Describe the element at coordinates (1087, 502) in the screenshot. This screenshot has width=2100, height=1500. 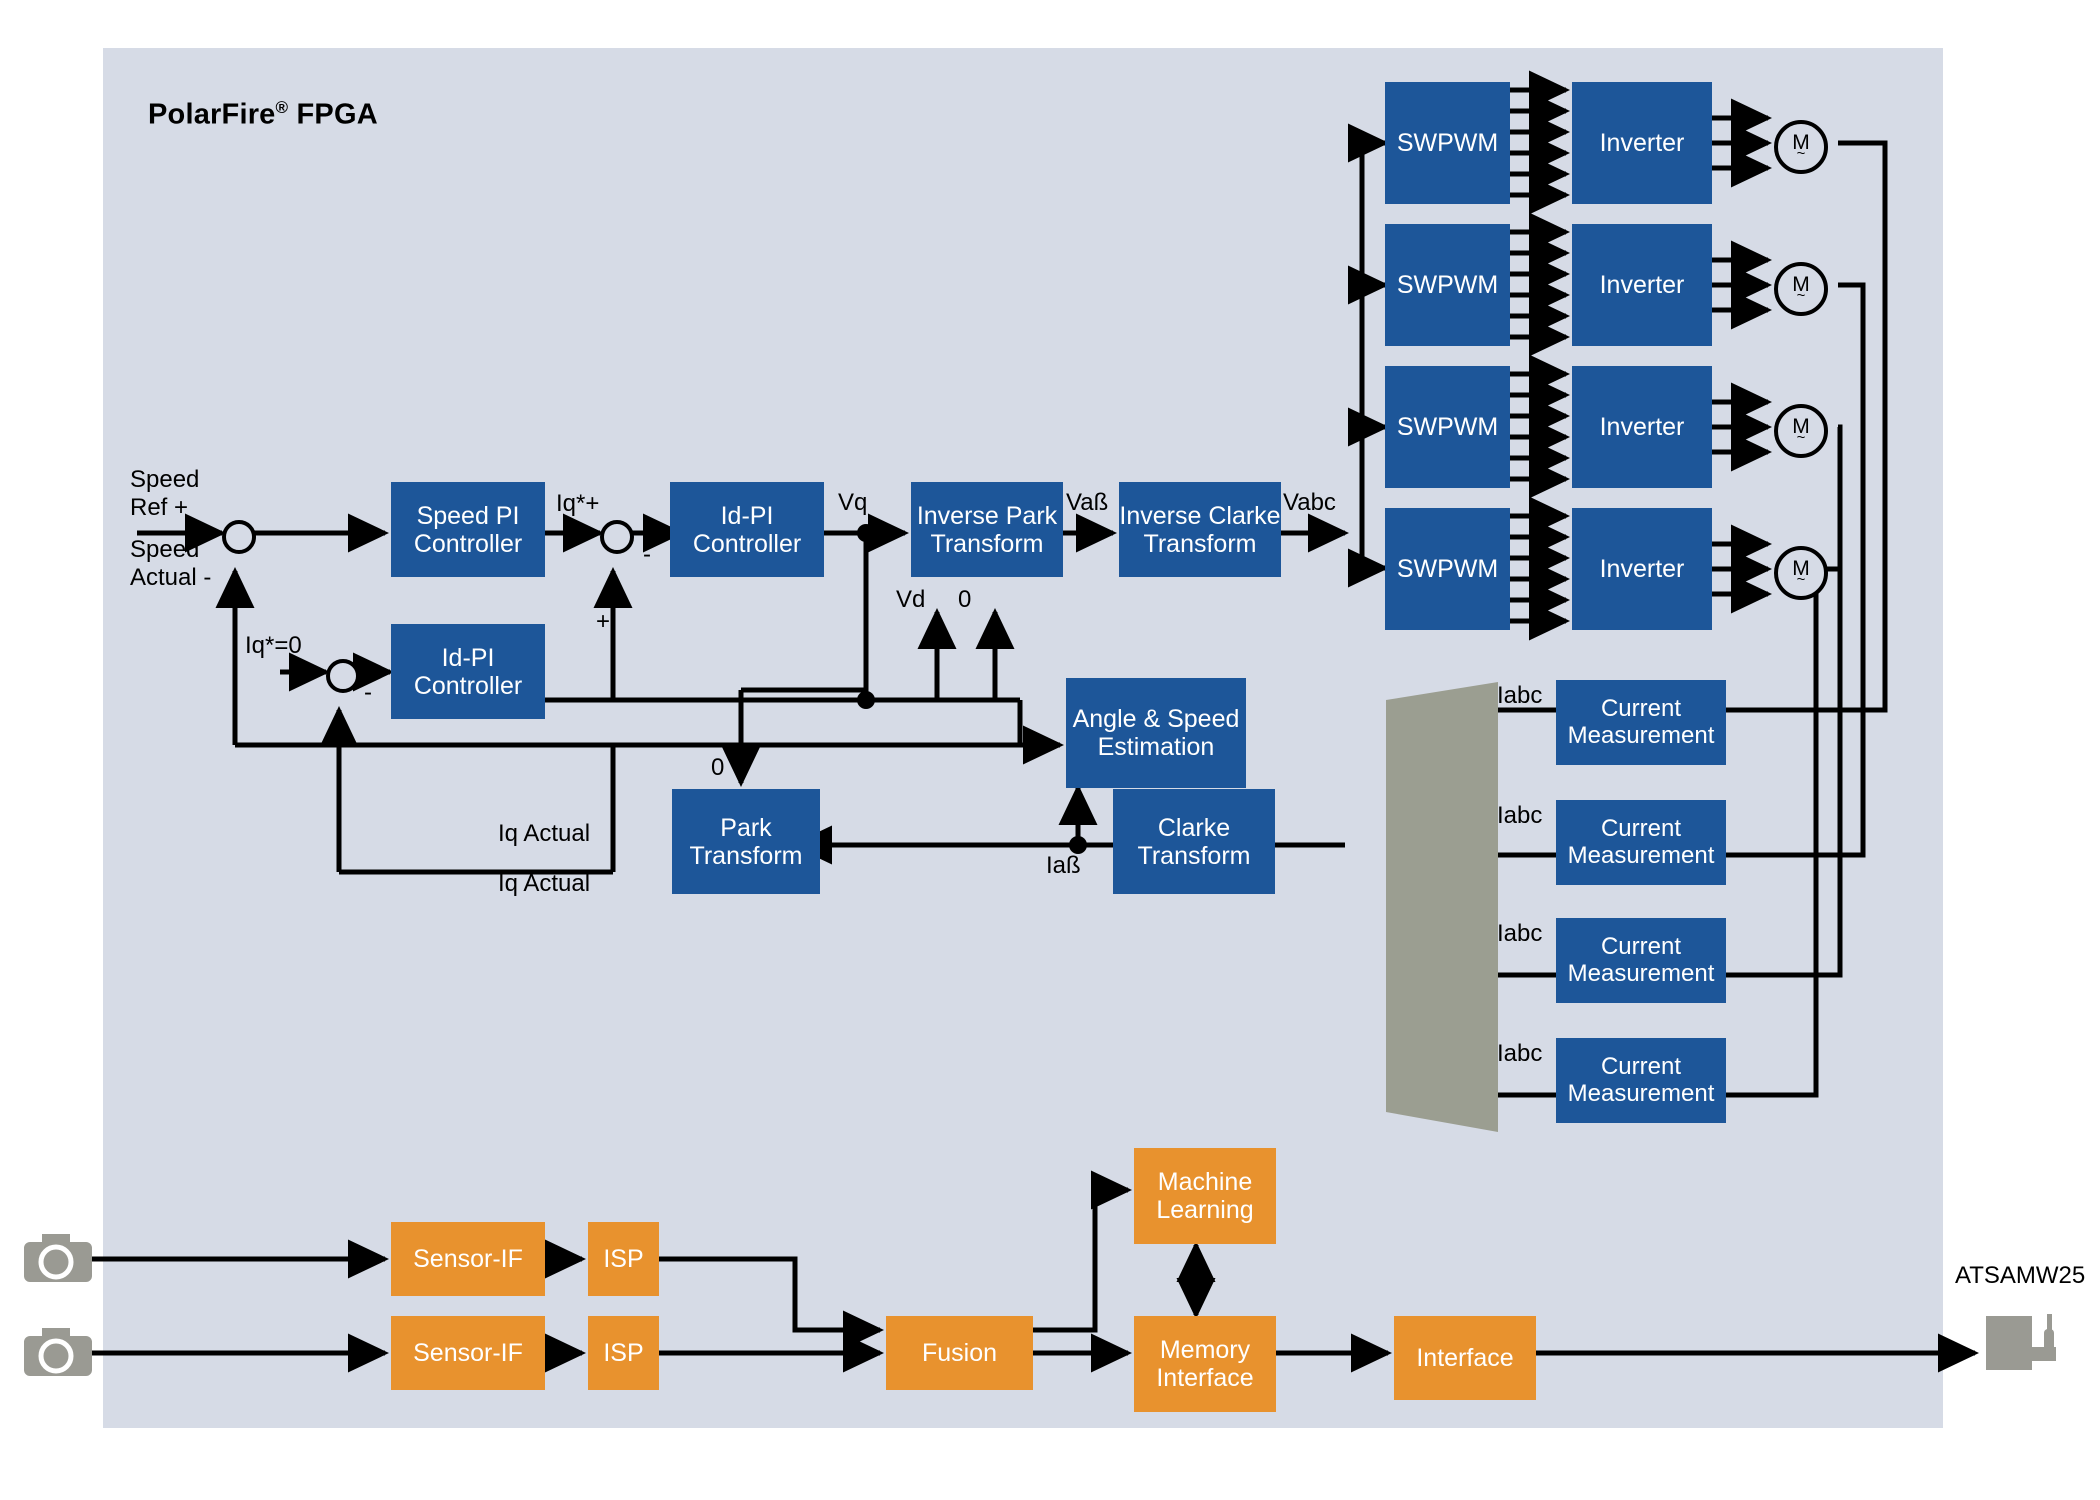
I see `v-alpha-beta-label: Vaß` at that location.